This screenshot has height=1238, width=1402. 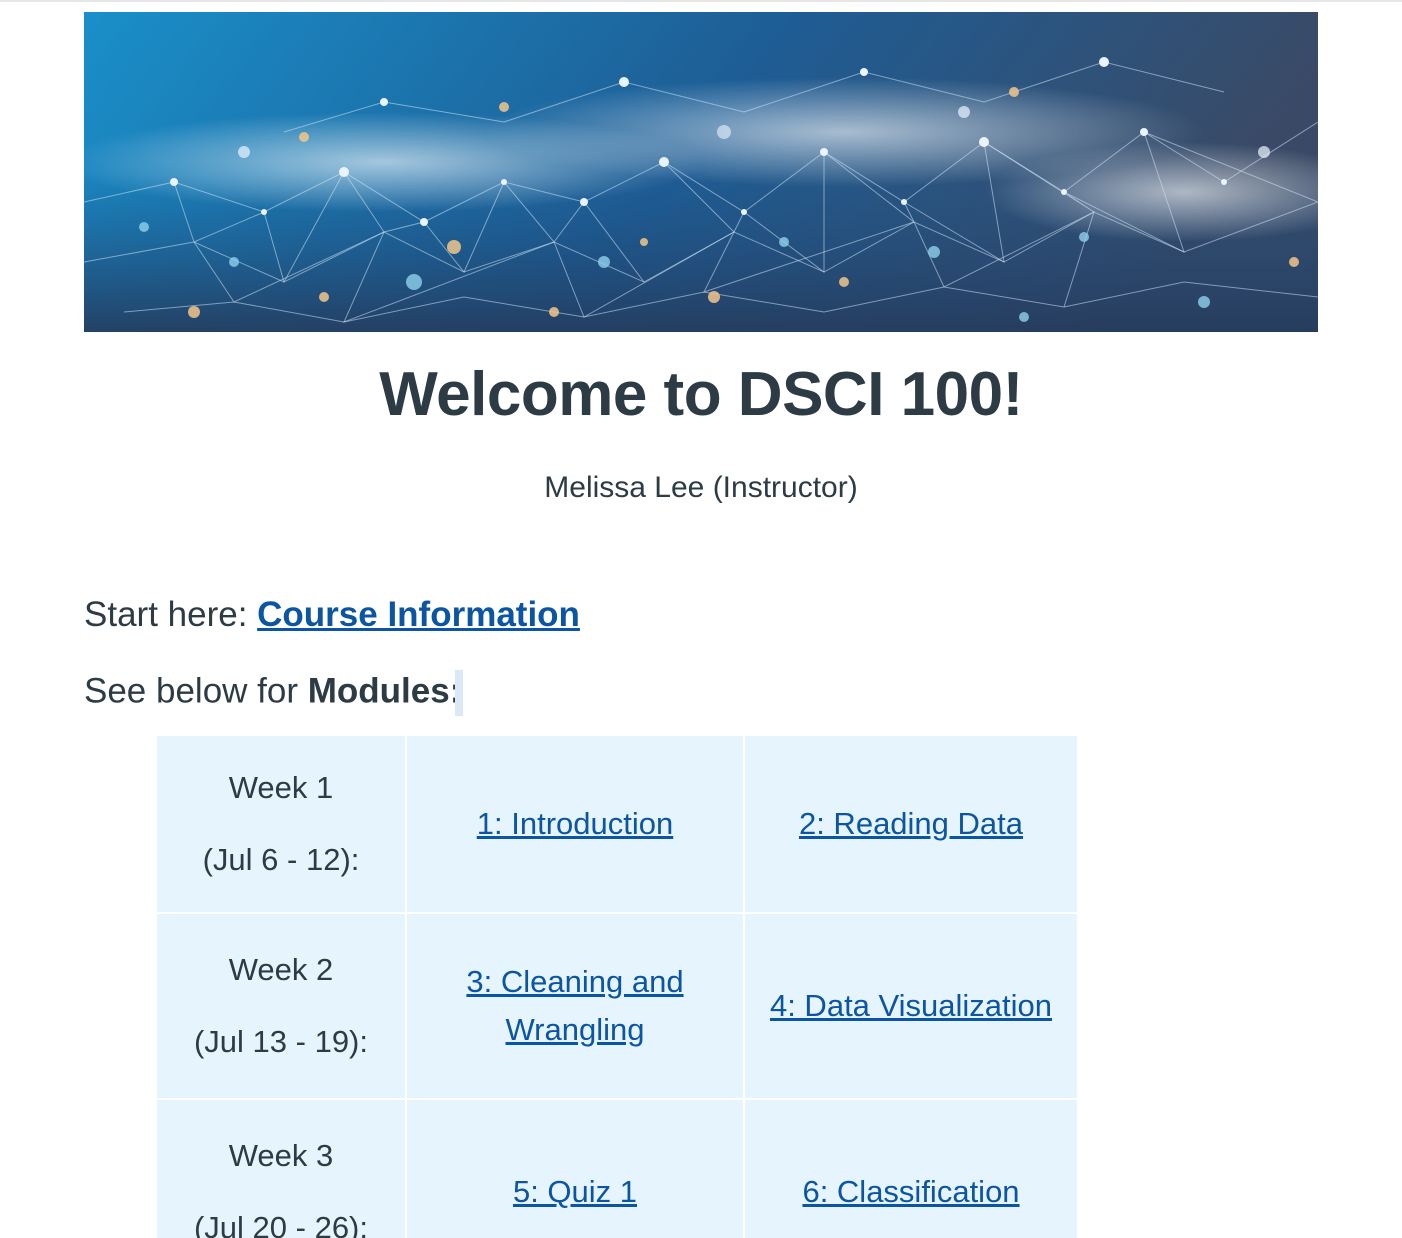 What do you see at coordinates (418, 614) in the screenshot?
I see `course-information-link: Course Information` at bounding box center [418, 614].